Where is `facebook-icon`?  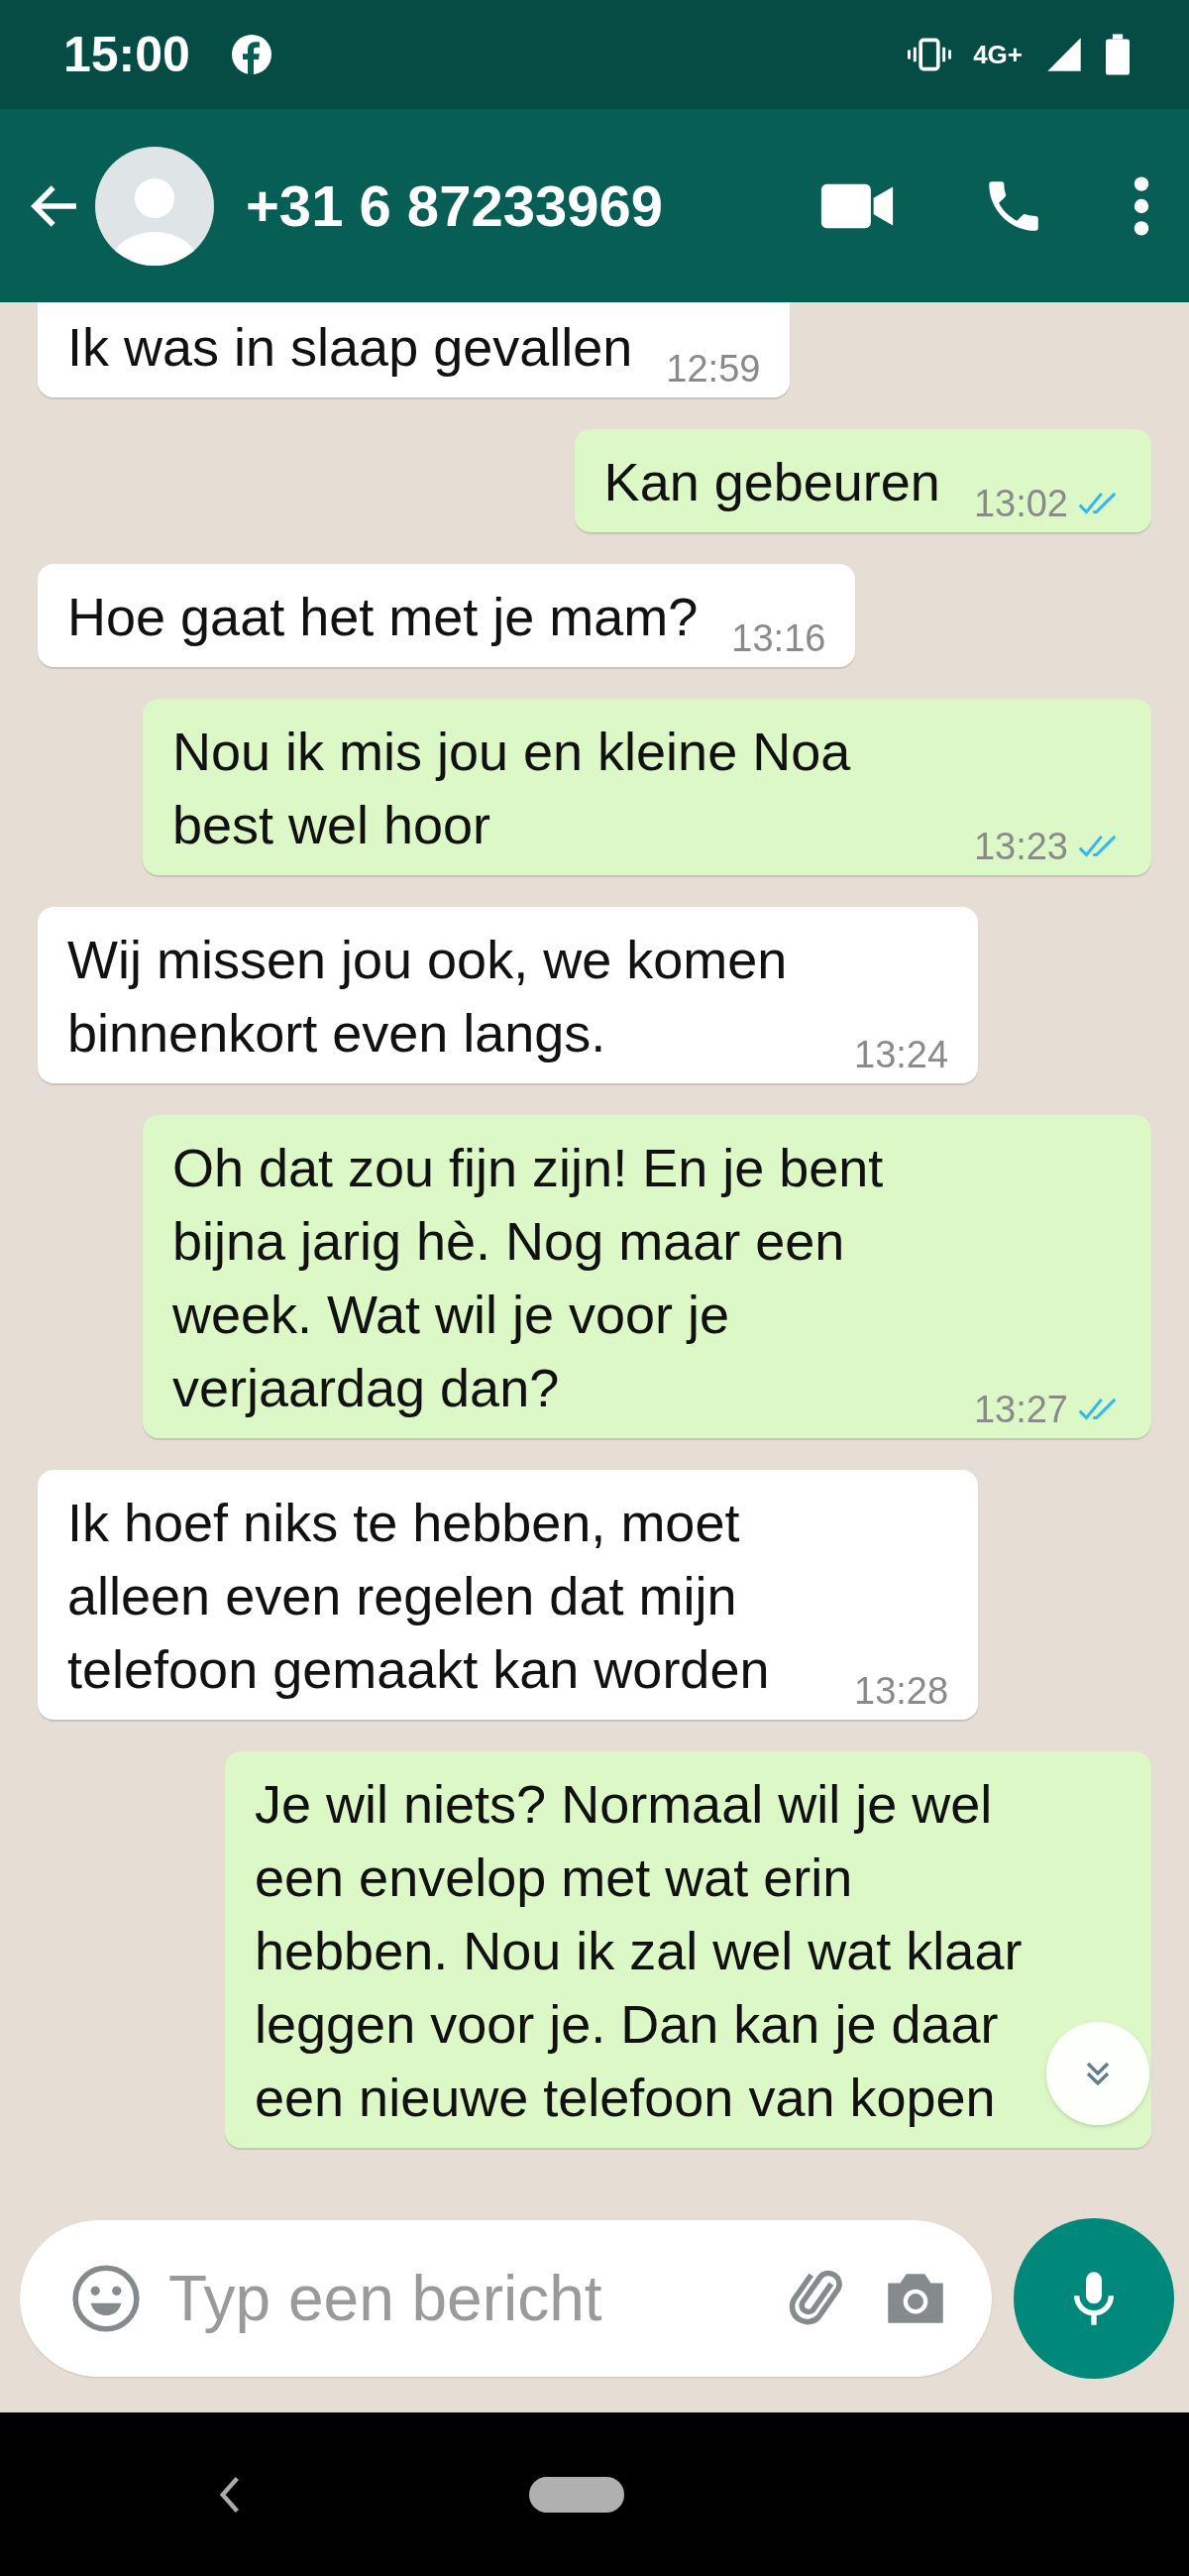
facebook-icon is located at coordinates (251, 54).